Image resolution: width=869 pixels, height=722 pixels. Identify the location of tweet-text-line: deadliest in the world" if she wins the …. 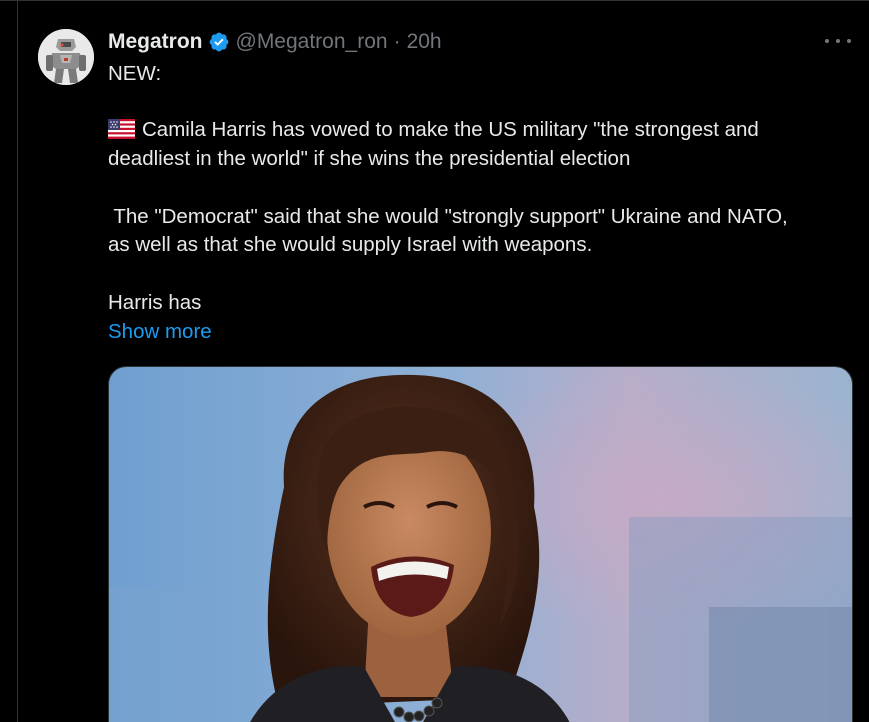
(369, 158).